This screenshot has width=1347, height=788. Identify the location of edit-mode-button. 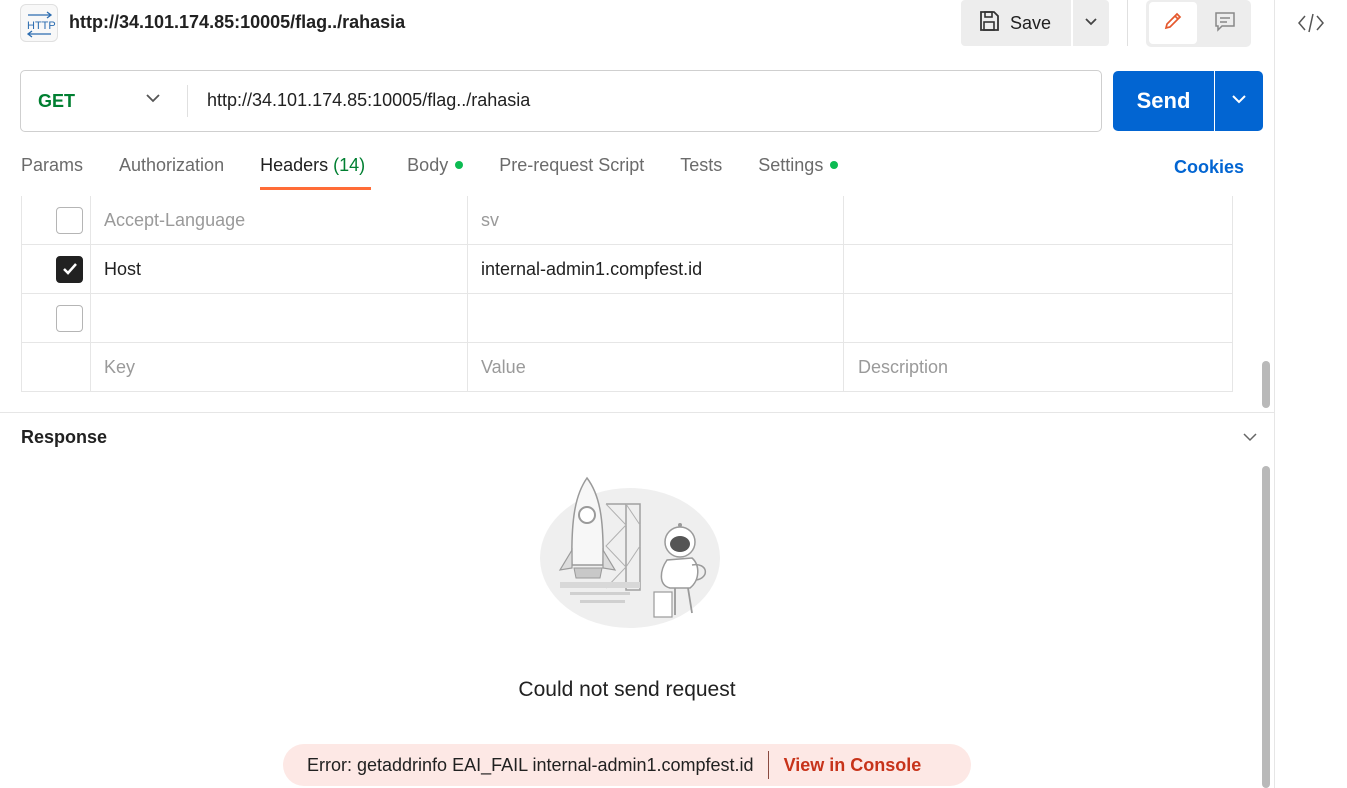
(1173, 23).